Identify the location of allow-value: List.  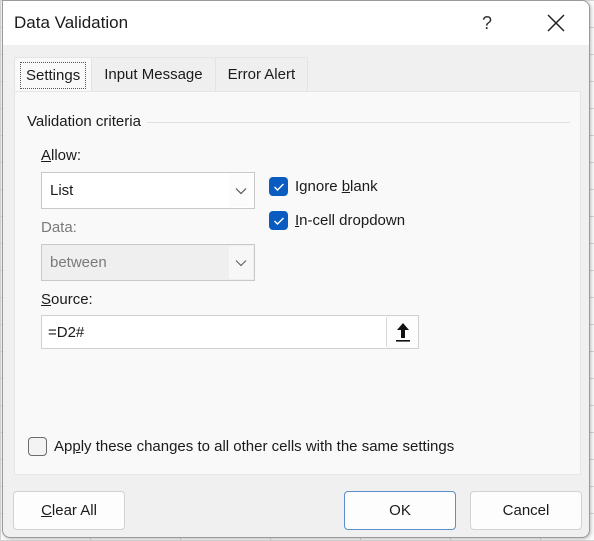
(62, 190).